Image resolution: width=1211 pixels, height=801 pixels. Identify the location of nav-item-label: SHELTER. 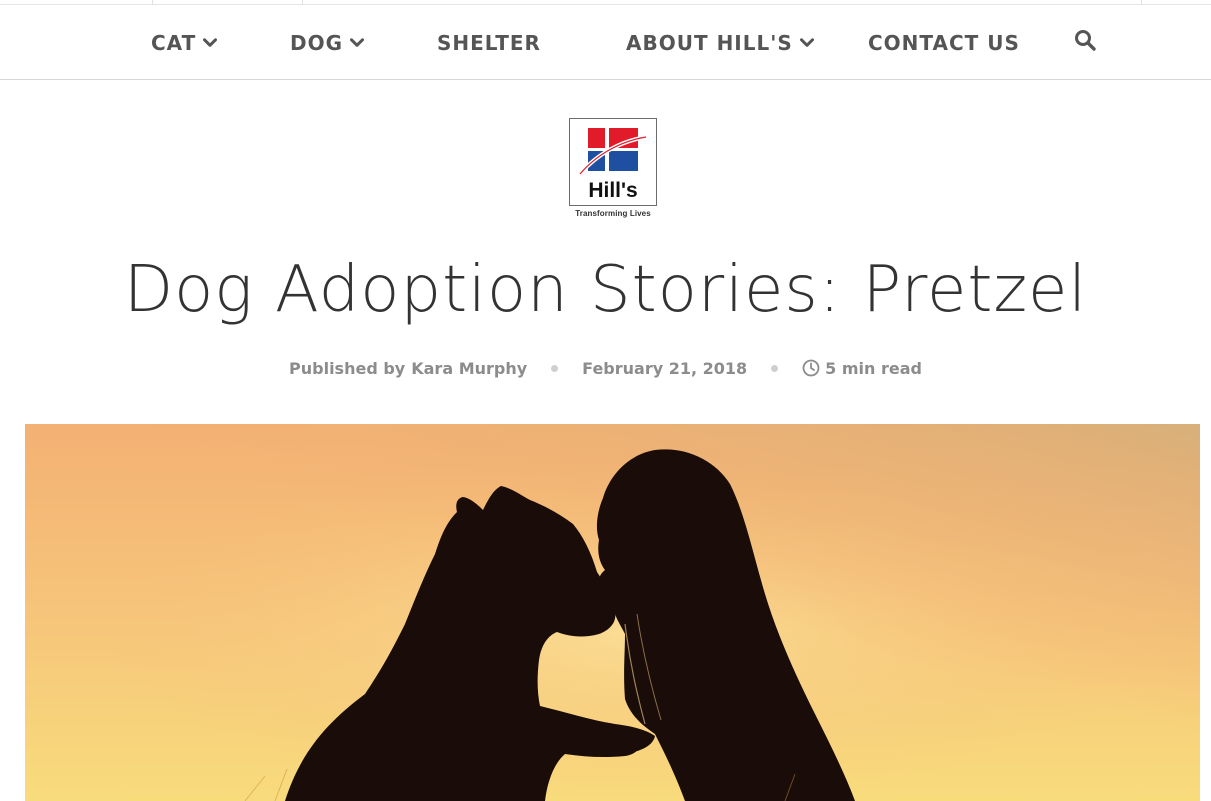
(489, 42).